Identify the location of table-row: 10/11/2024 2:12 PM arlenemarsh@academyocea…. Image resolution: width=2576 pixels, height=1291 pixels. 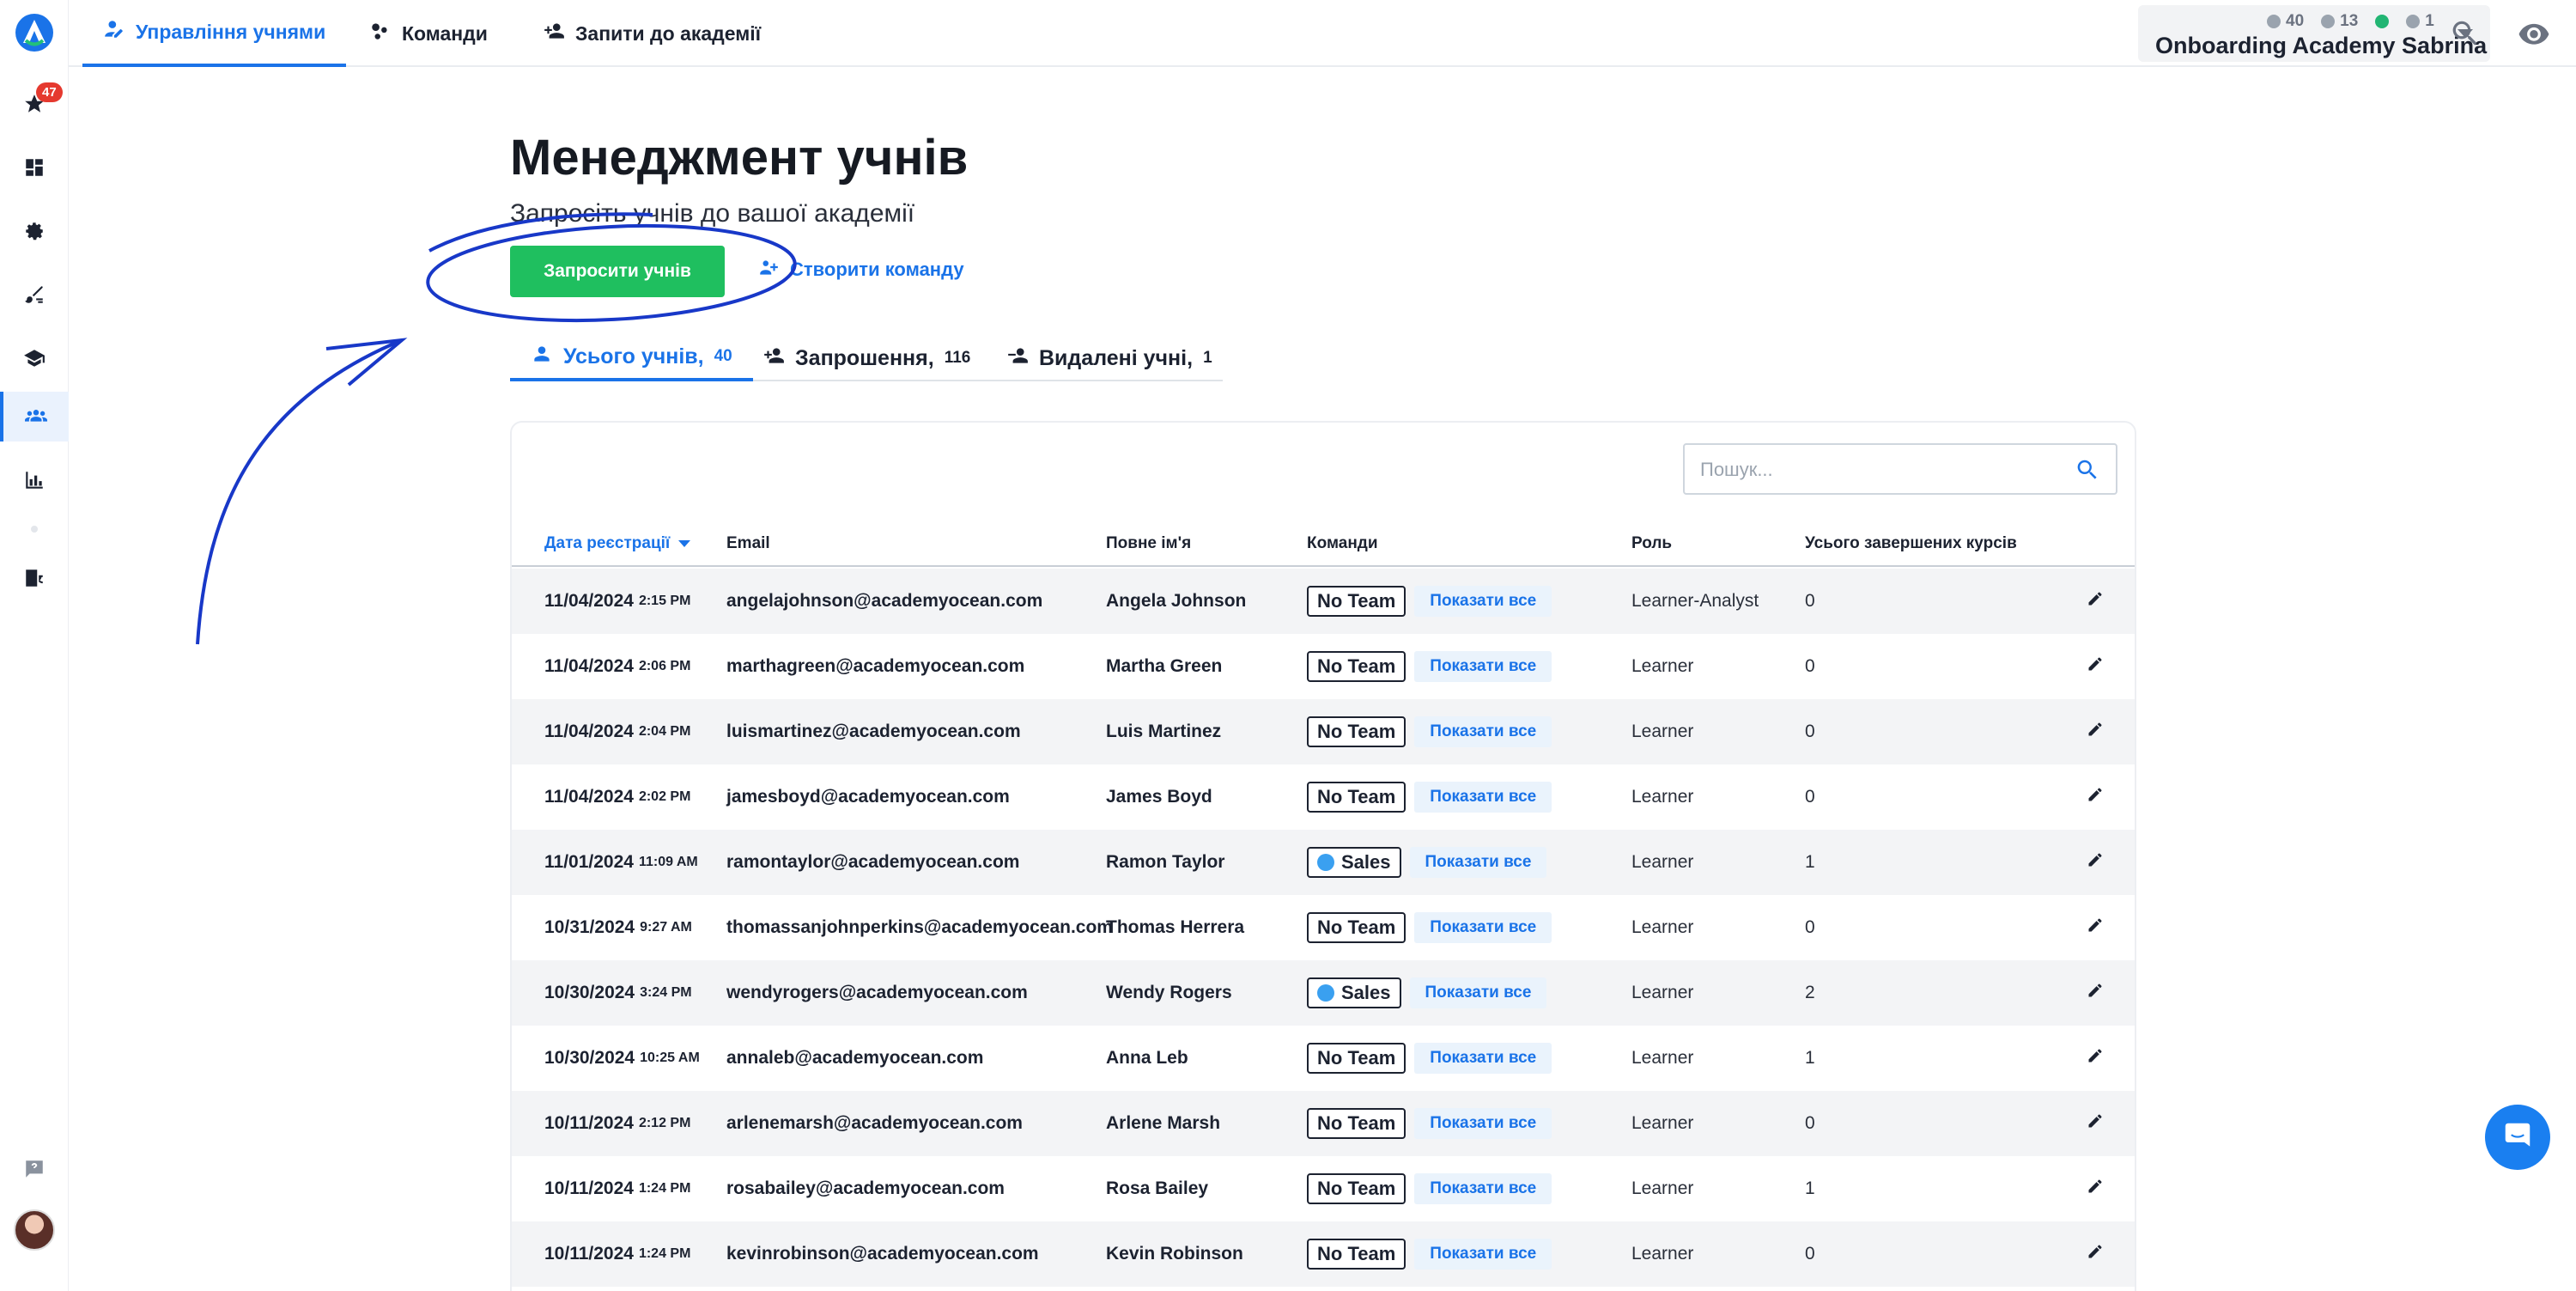
(1323, 1123).